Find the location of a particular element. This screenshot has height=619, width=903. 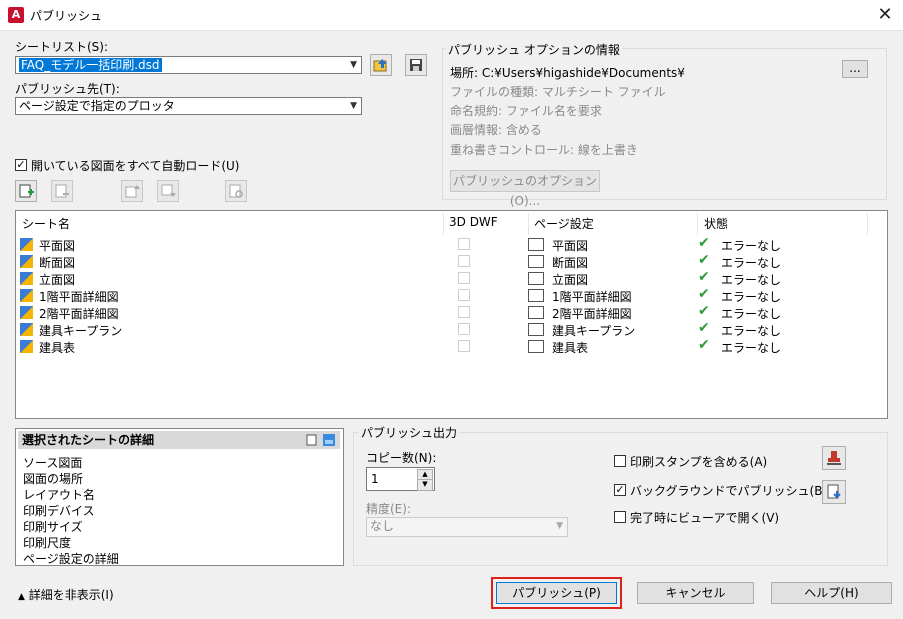

sheet-name: 2階平面詳細図 is located at coordinates (79, 314).